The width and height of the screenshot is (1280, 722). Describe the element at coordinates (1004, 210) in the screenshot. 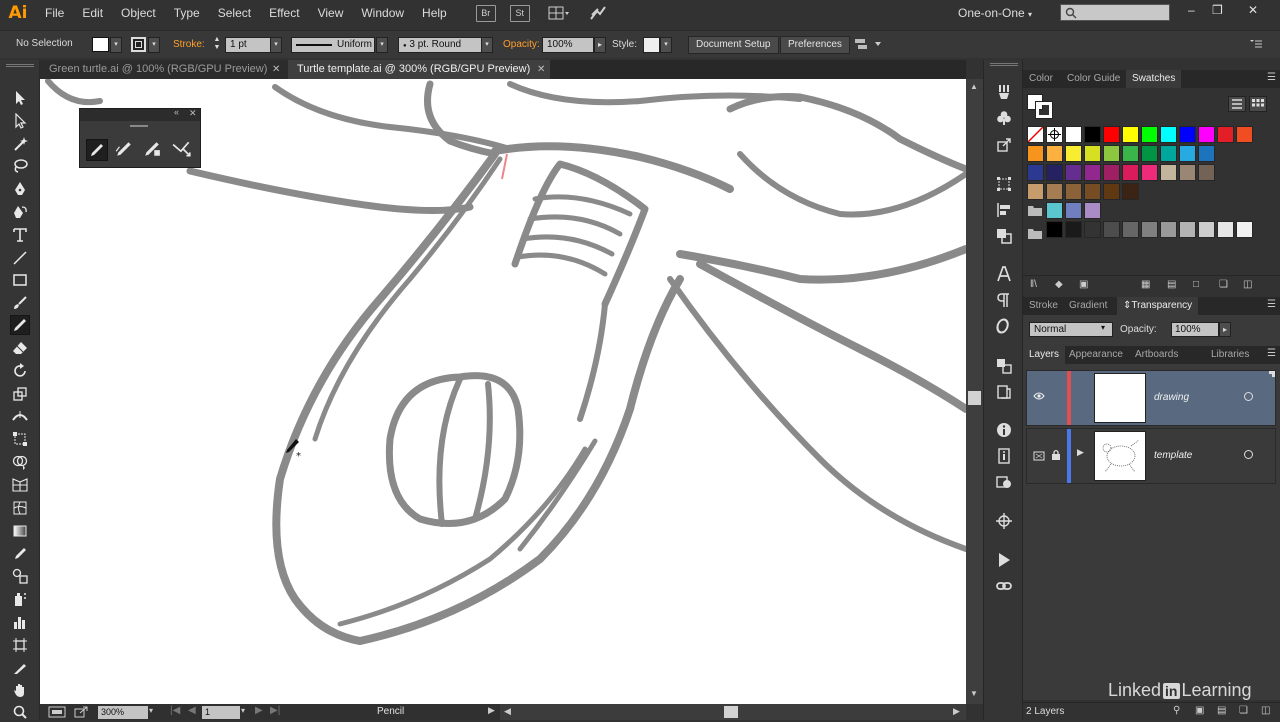

I see `align-panel-button` at that location.